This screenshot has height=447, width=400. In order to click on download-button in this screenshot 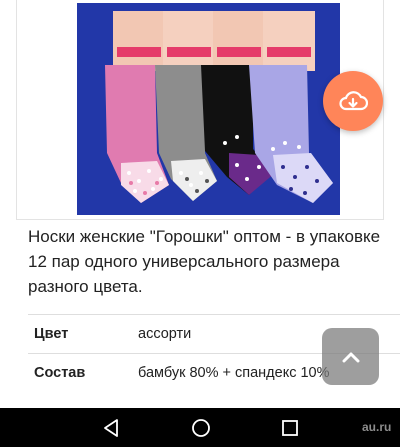, I will do `click(353, 101)`.